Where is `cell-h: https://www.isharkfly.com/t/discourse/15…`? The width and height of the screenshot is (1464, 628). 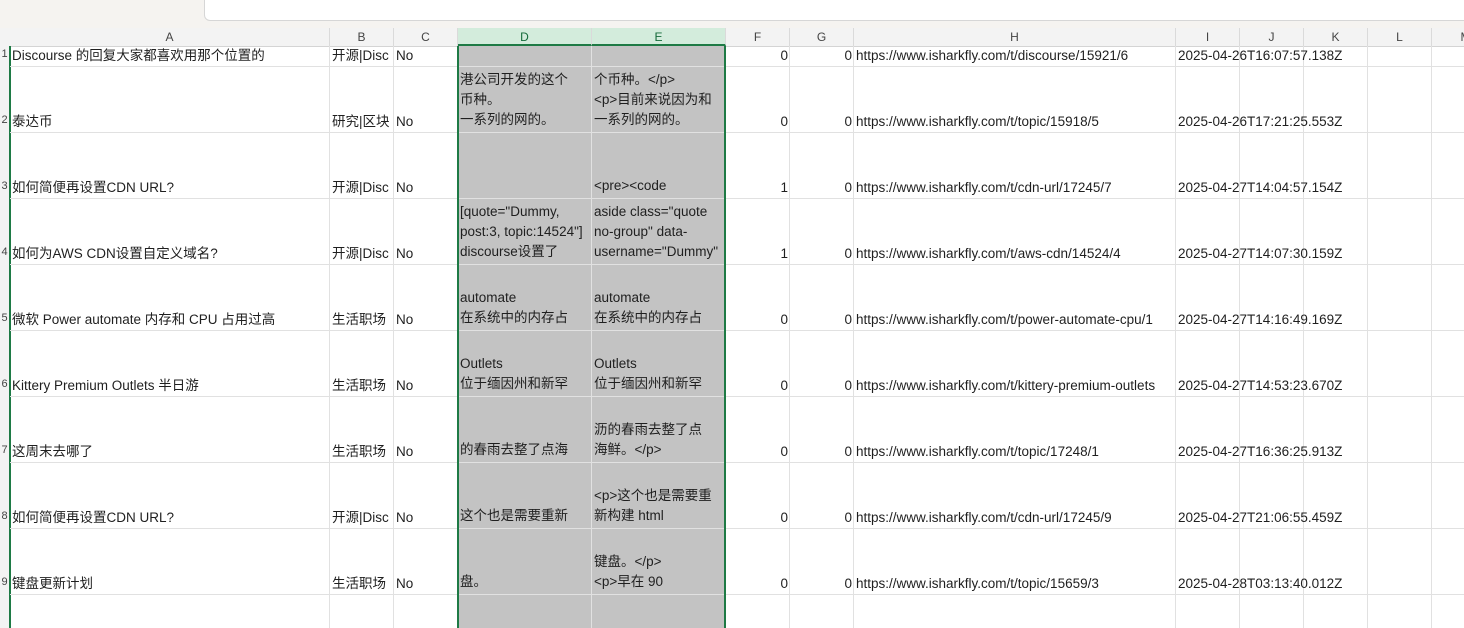 cell-h: https://www.isharkfly.com/t/discourse/15… is located at coordinates (1015, 56).